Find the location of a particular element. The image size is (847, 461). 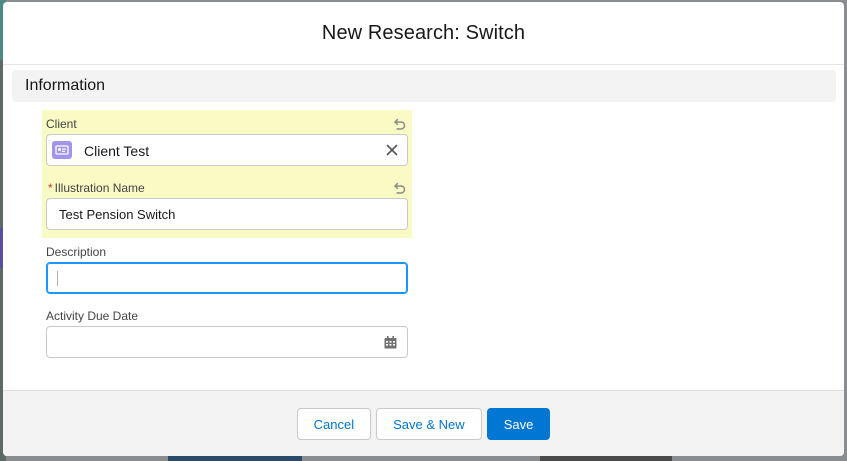

section-information: Information is located at coordinates (424, 86).